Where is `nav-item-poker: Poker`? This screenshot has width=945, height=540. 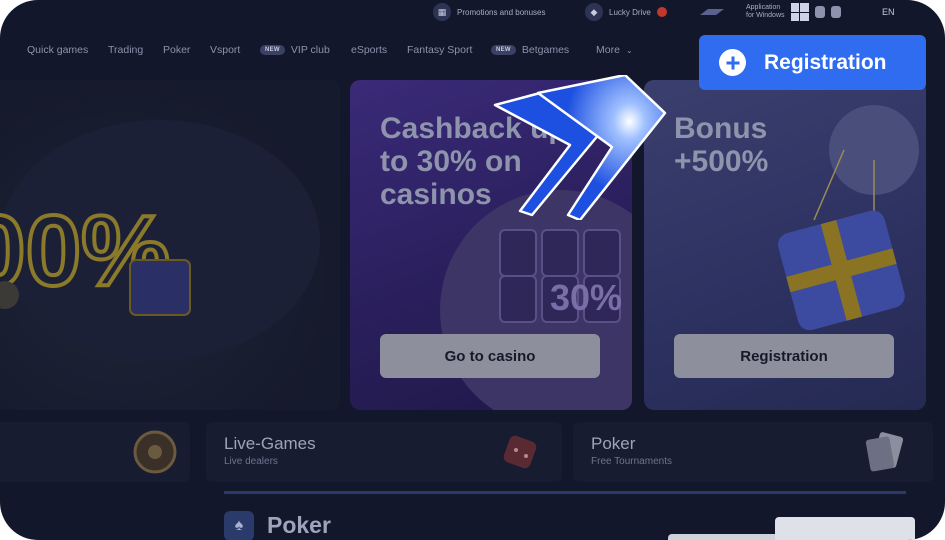 nav-item-poker: Poker is located at coordinates (176, 50).